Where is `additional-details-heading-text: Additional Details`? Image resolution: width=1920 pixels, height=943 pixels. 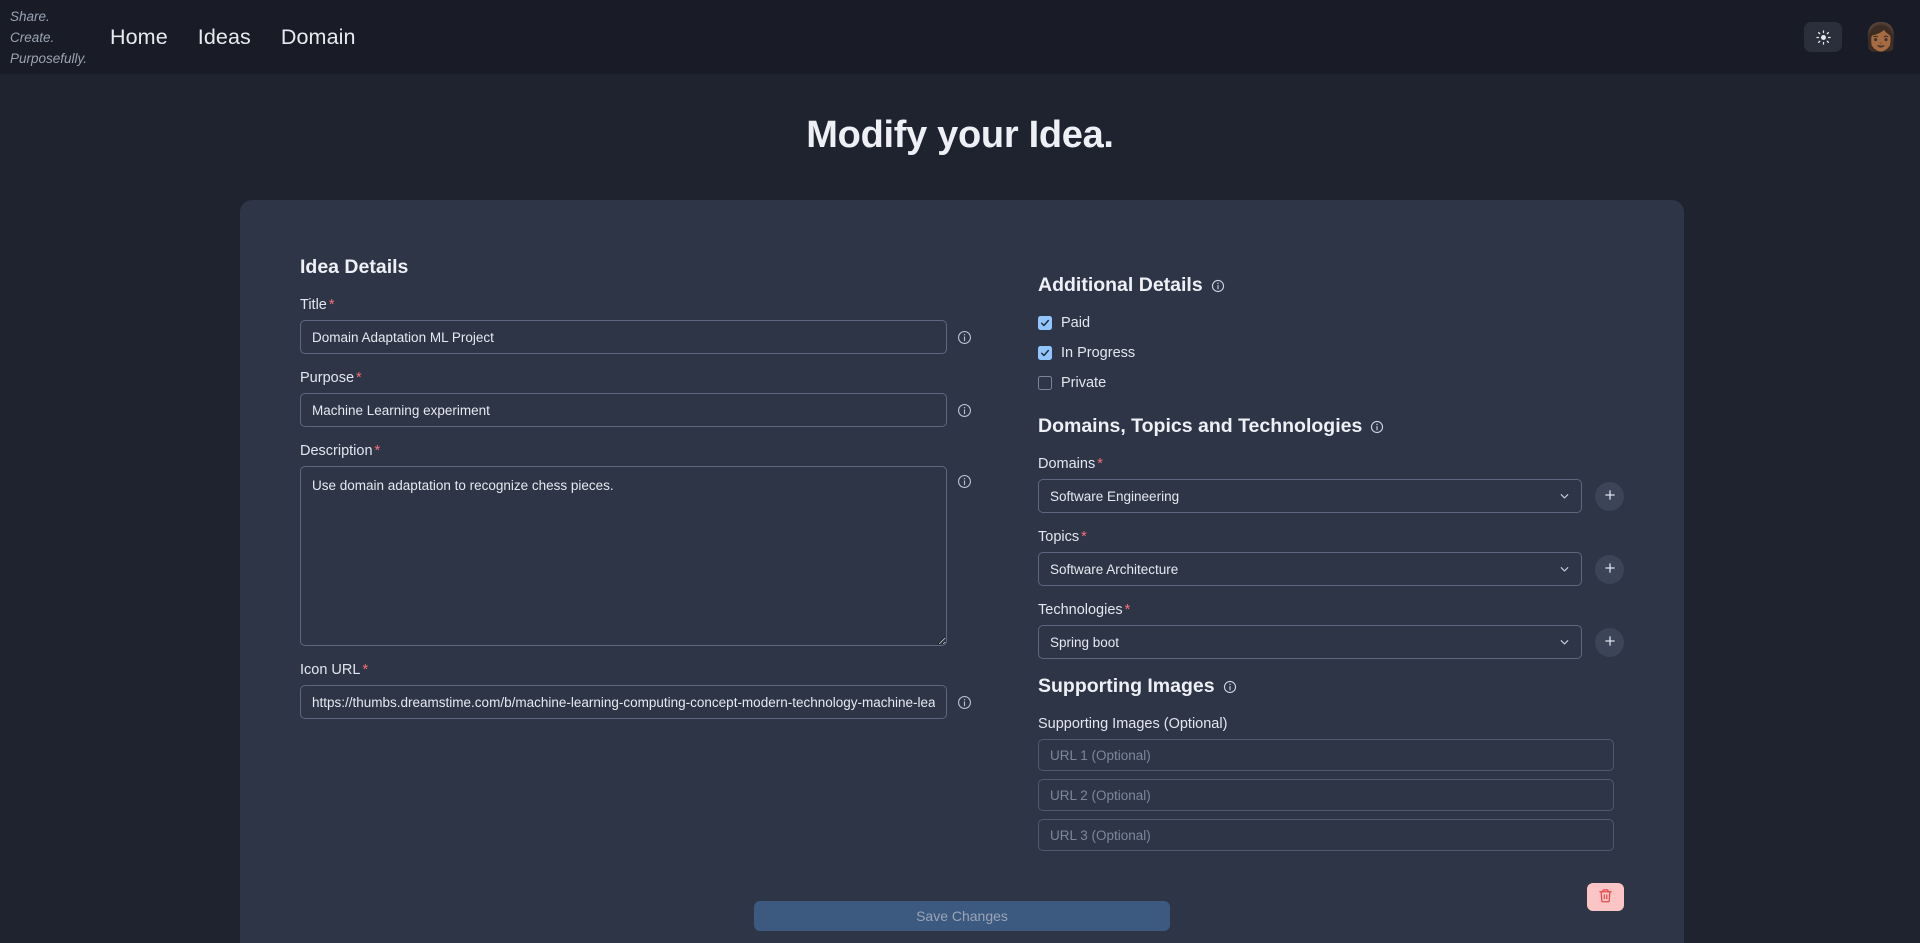
additional-details-heading-text: Additional Details is located at coordinates (1120, 285).